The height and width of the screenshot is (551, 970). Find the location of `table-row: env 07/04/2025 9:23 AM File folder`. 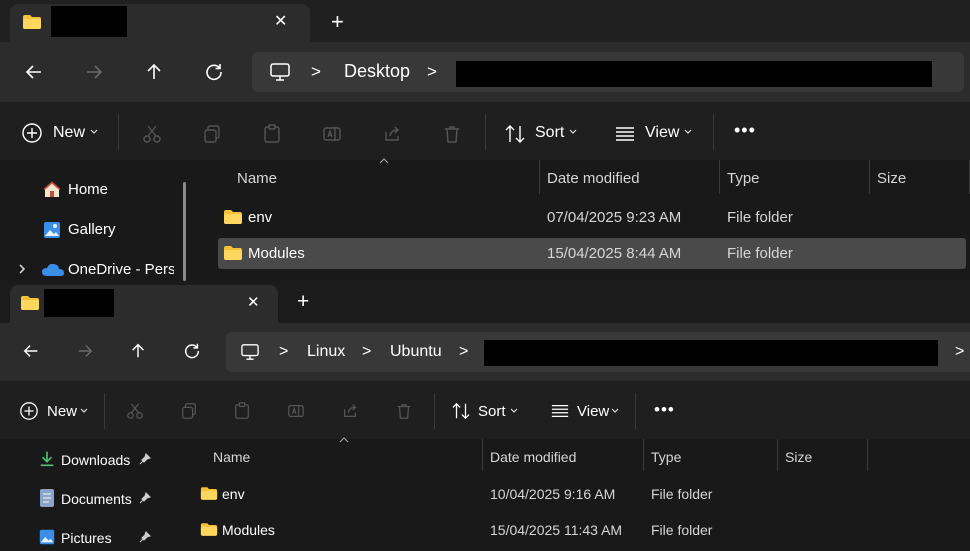

table-row: env 07/04/2025 9:23 AM File folder is located at coordinates (592, 217).